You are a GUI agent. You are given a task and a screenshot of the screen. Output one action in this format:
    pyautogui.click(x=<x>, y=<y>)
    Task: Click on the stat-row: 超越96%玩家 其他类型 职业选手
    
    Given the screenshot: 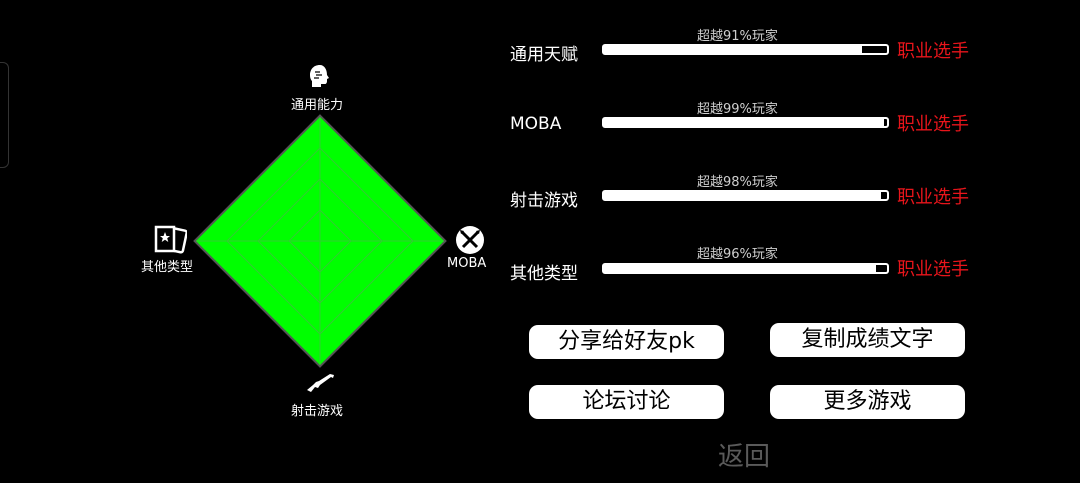 What is the action you would take?
    pyautogui.click(x=540, y=266)
    